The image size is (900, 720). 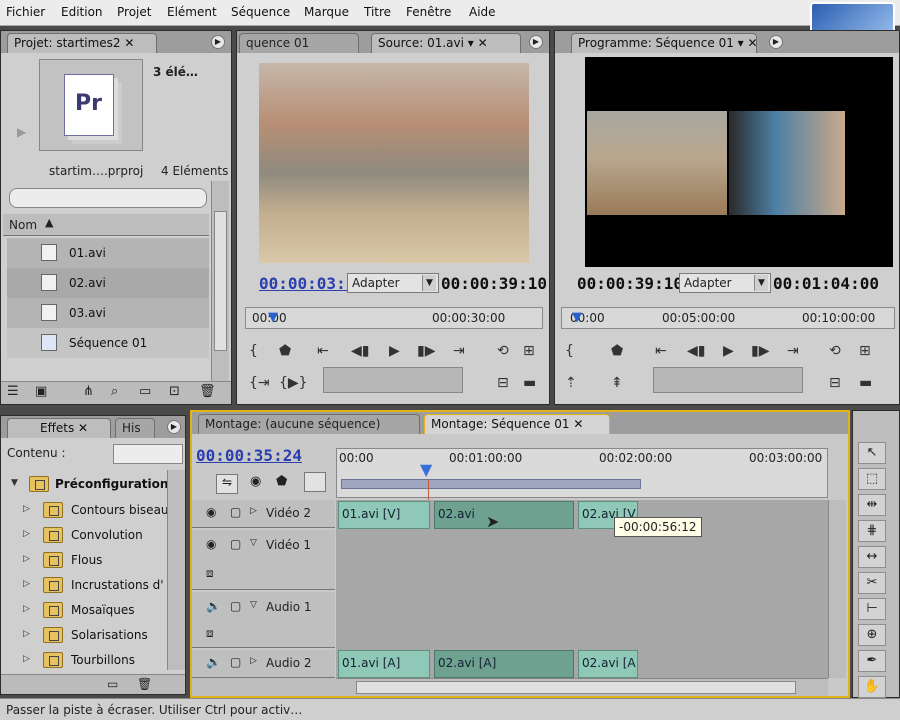 What do you see at coordinates (82, 43) in the screenshot?
I see `tab-project: Projet: startimes2 ✕` at bounding box center [82, 43].